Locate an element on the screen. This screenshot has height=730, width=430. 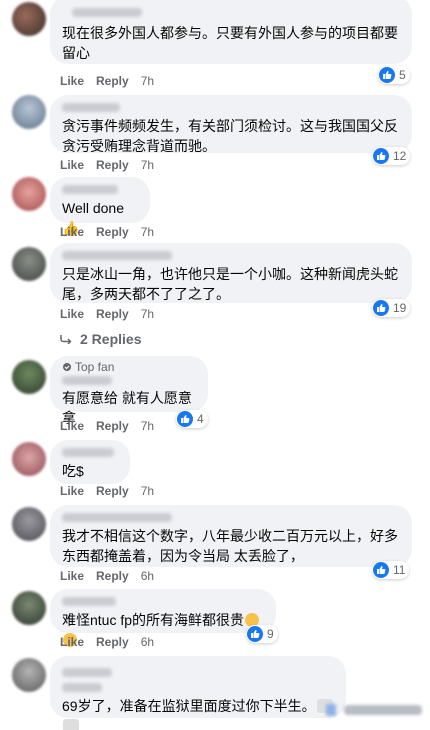
top-fan-badge: Top fan is located at coordinates (129, 367).